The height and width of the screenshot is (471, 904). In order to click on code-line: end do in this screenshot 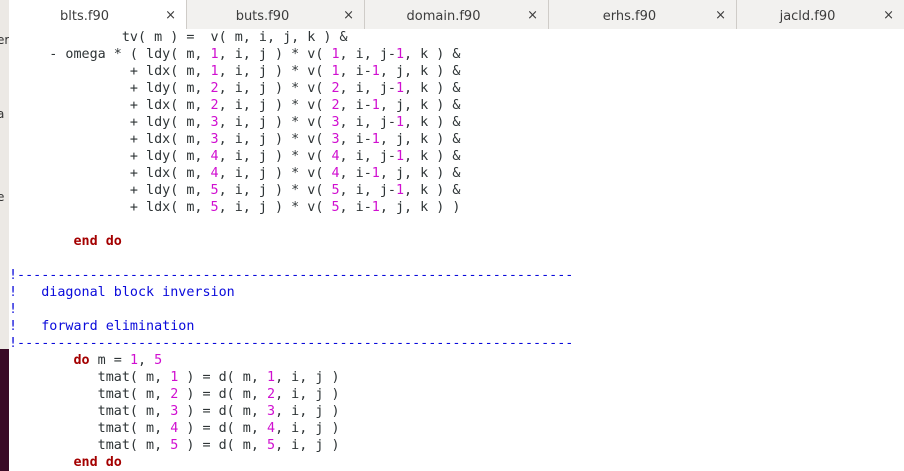, I will do `click(456, 241)`.